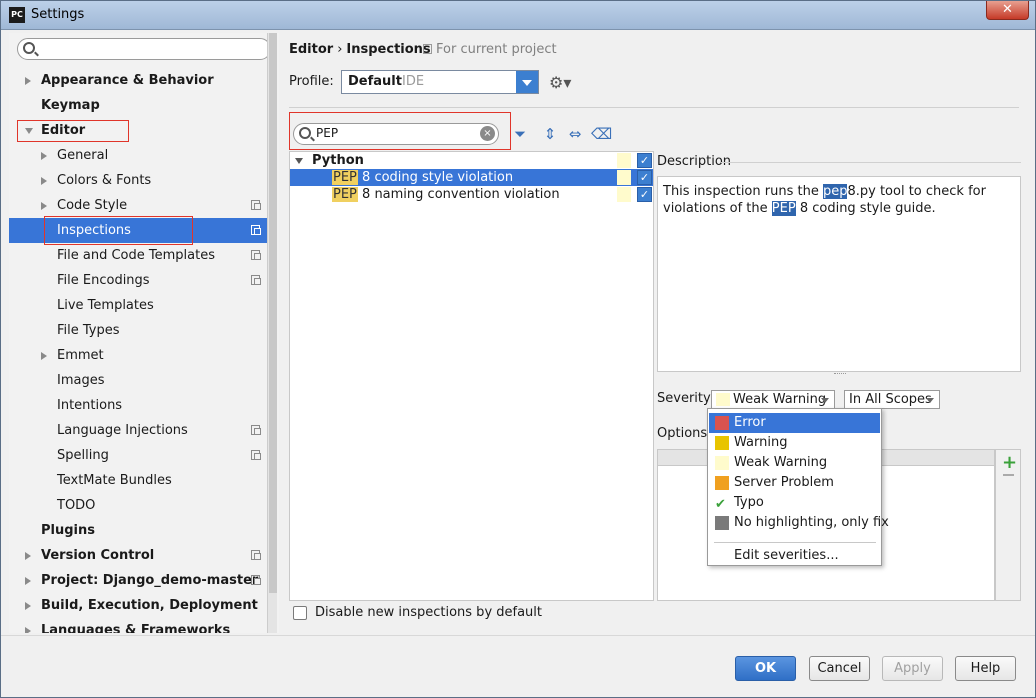 The image size is (1036, 698). What do you see at coordinates (682, 433) in the screenshot?
I see `options-label: Options` at bounding box center [682, 433].